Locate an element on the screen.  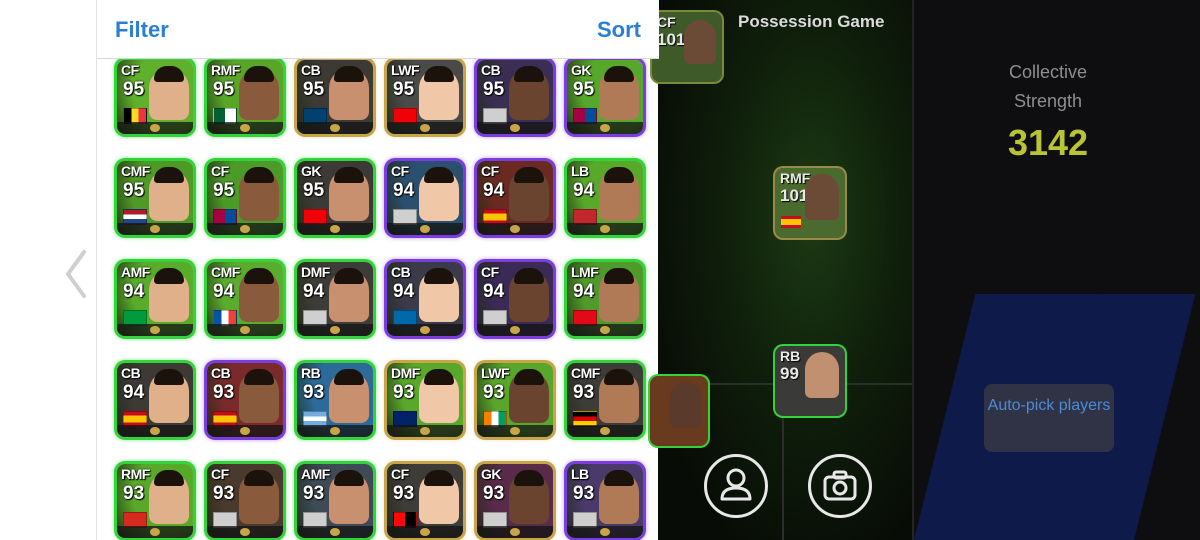
auto-pick-players-button: Auto-pick players is located at coordinates (1049, 418).